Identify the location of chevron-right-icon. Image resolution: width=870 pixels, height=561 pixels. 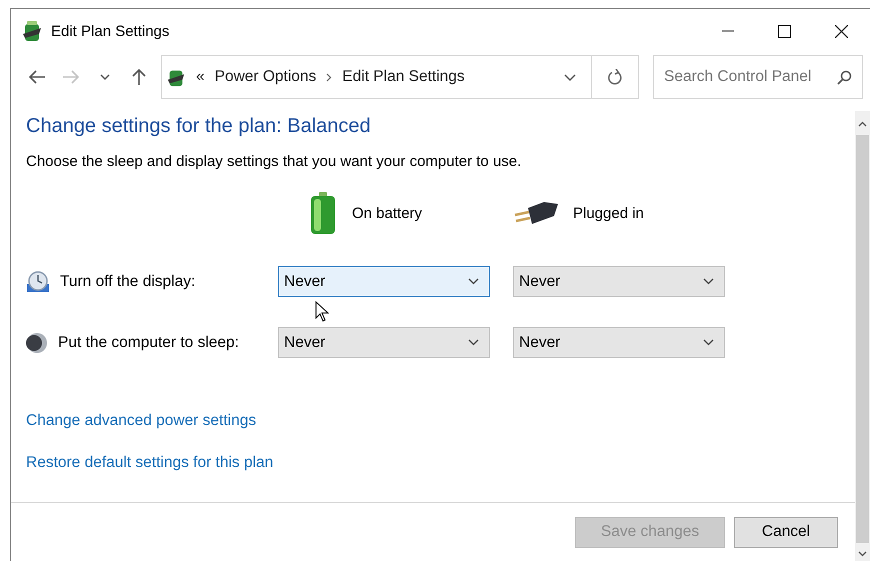
(329, 77).